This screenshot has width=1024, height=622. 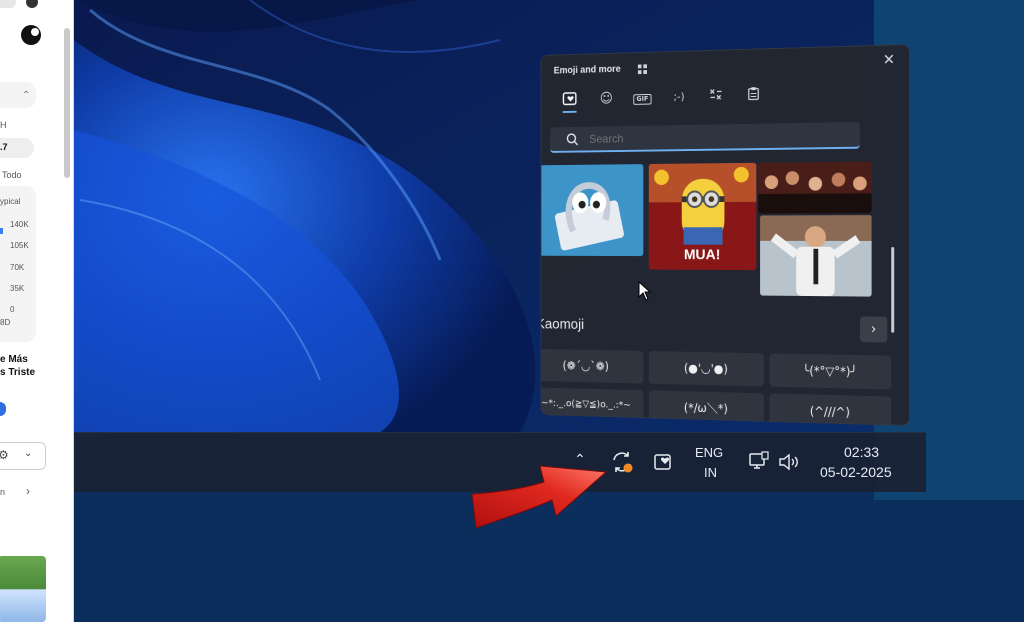 What do you see at coordinates (606, 99) in the screenshot?
I see `emoji-tab: ☺` at bounding box center [606, 99].